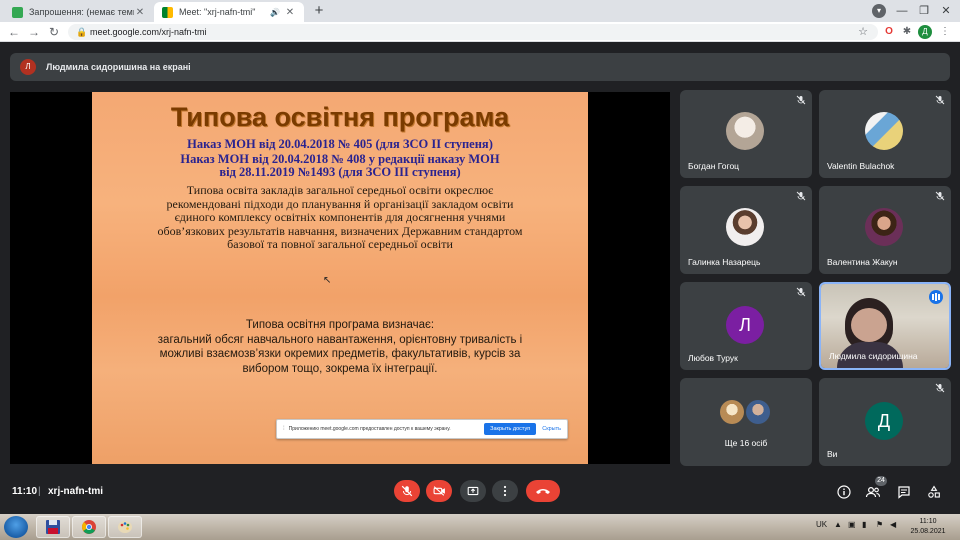  What do you see at coordinates (885, 326) in the screenshot?
I see `participant-tile-speaking: Людмила сидоришина` at bounding box center [885, 326].